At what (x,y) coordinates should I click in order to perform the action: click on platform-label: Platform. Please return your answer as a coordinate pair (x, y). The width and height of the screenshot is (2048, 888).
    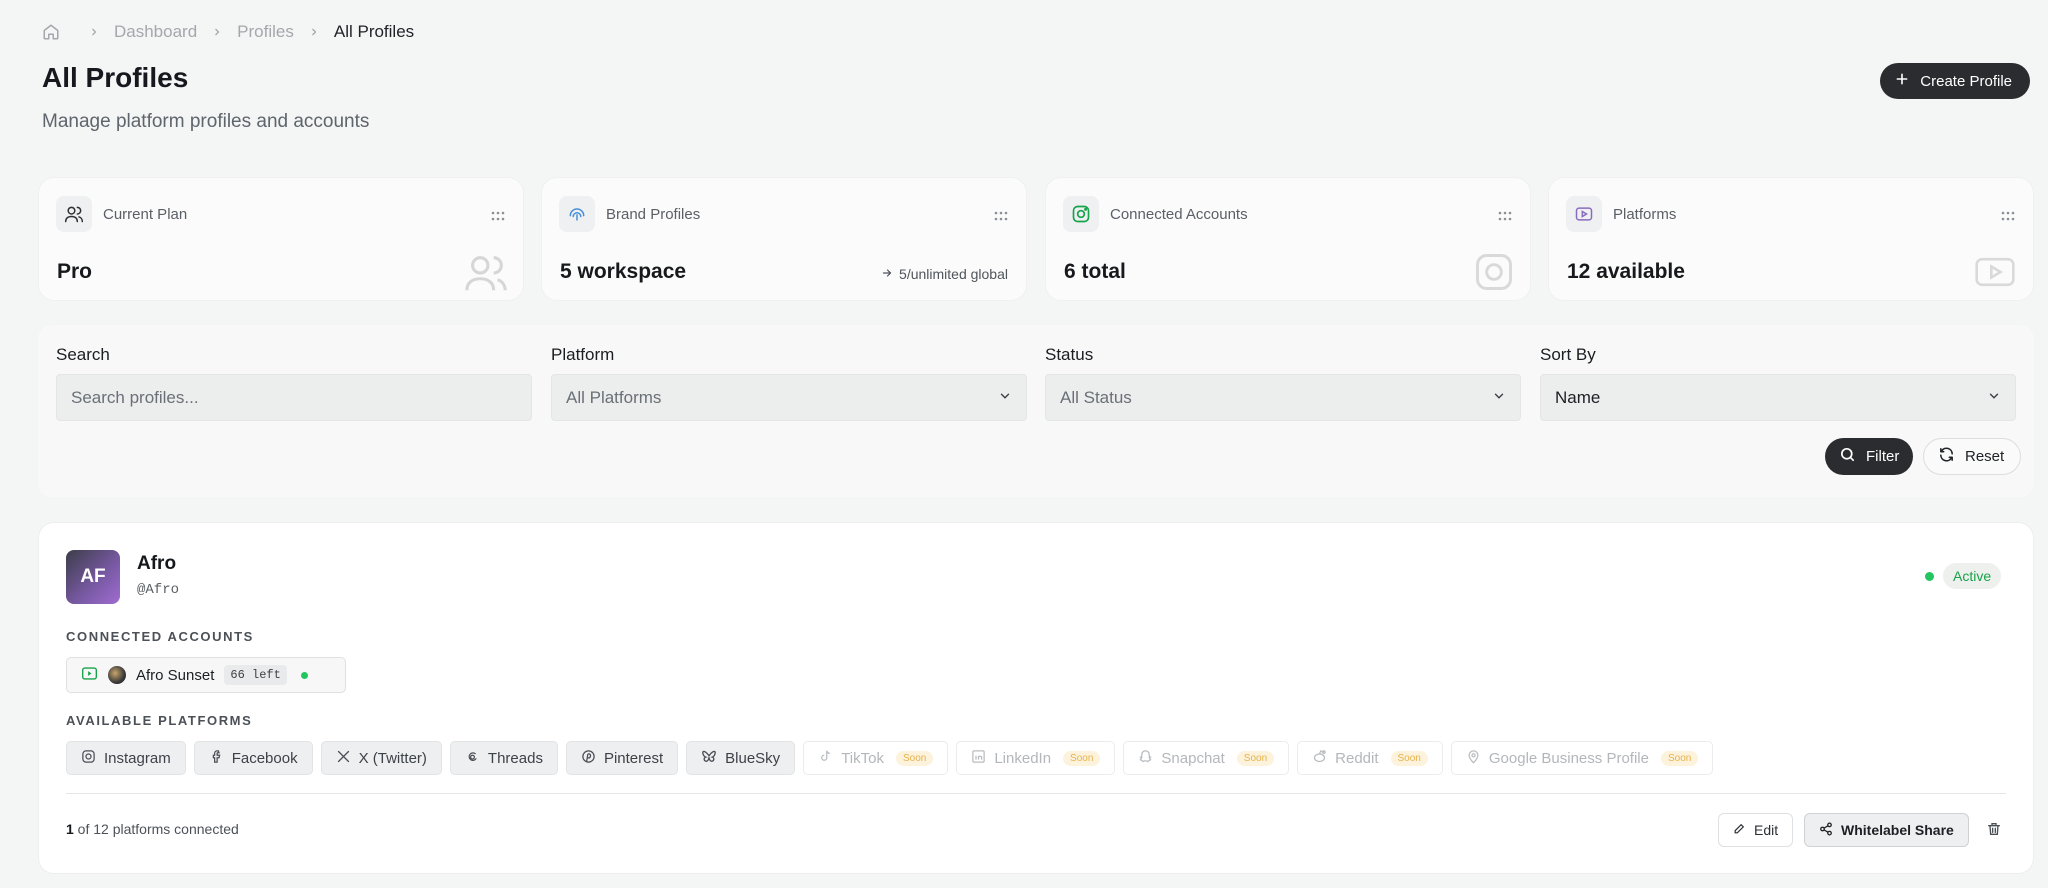
    Looking at the image, I should click on (583, 354).